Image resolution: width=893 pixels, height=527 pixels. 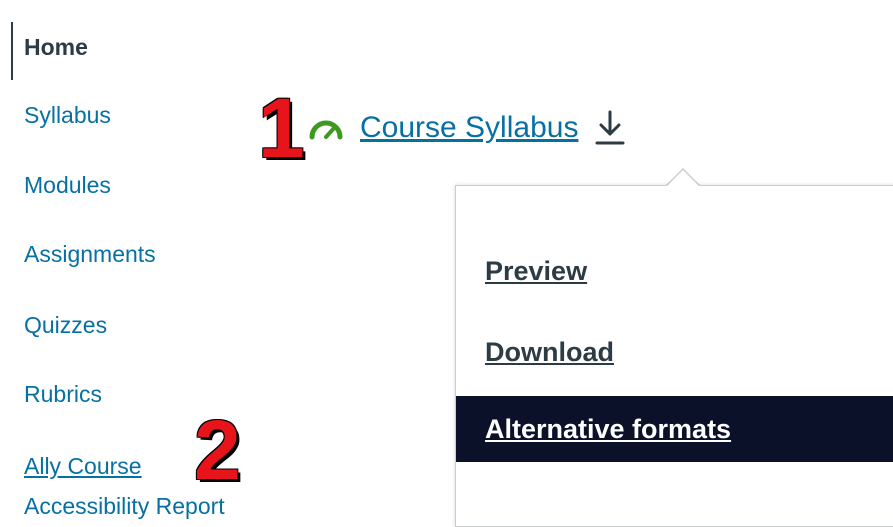 I want to click on menu-item-alternative-formats-label: Alternative formats, so click(x=608, y=428).